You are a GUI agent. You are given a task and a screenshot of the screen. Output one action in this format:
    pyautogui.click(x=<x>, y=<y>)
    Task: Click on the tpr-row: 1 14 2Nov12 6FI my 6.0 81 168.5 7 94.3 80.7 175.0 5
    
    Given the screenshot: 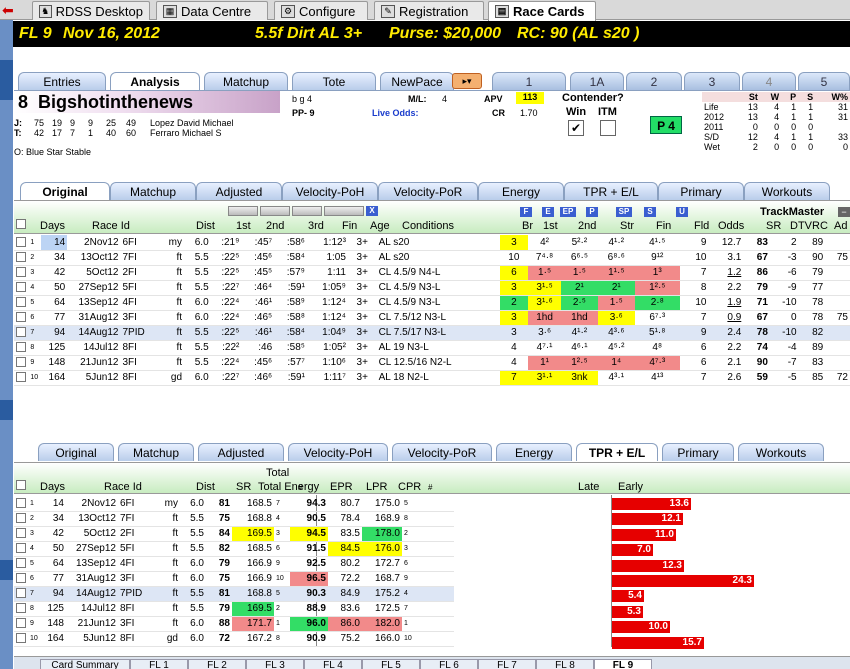 What is the action you would take?
    pyautogui.click(x=234, y=504)
    